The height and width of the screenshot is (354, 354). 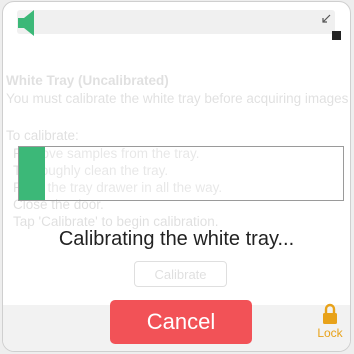 What do you see at coordinates (87, 80) in the screenshot?
I see `tray-title: White Tray (Uncalibrated)` at bounding box center [87, 80].